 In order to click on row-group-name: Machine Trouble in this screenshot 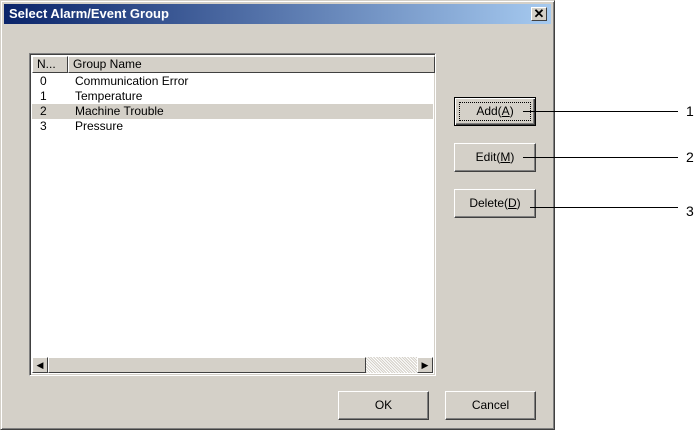, I will do `click(119, 111)`.